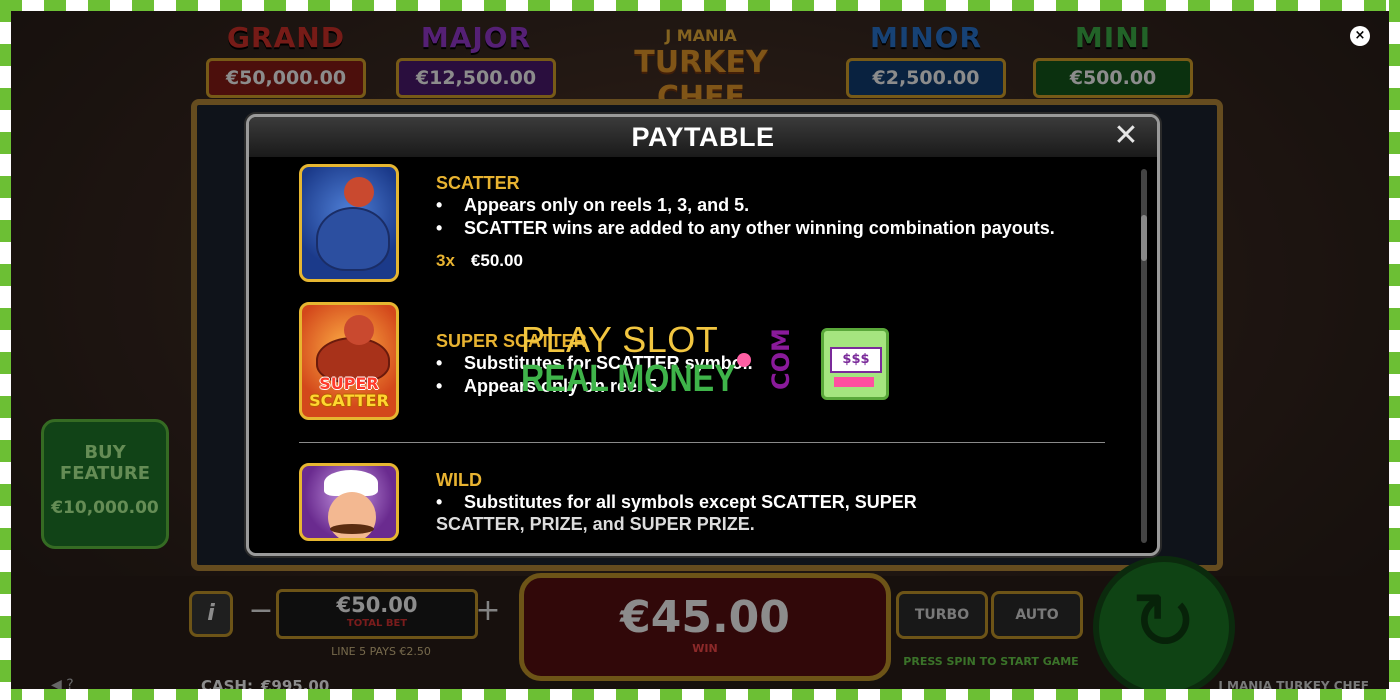  What do you see at coordinates (445, 260) in the screenshot?
I see `scatter-pay-multiplier: 3x` at bounding box center [445, 260].